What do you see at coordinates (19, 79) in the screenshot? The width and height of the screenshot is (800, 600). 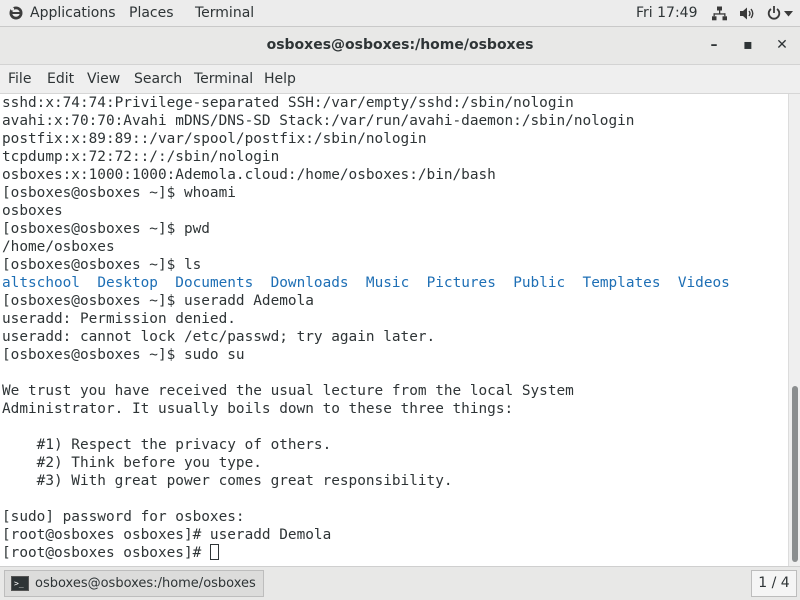 I see `menu-file: File` at bounding box center [19, 79].